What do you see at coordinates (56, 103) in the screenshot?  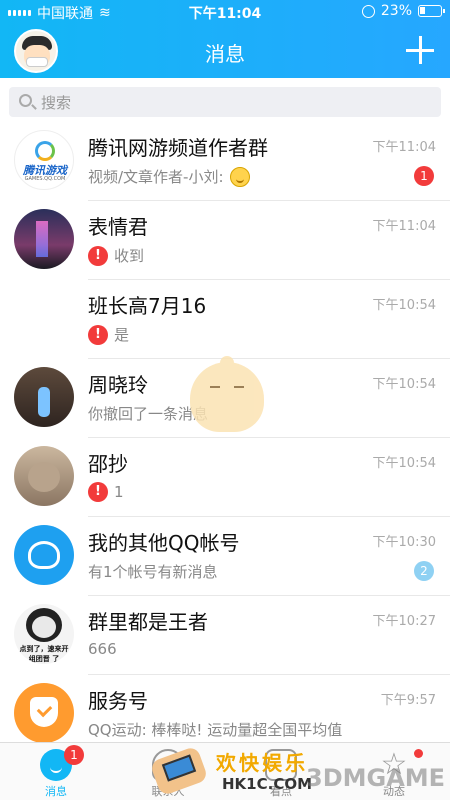 I see `search-placeholder: 搜索` at bounding box center [56, 103].